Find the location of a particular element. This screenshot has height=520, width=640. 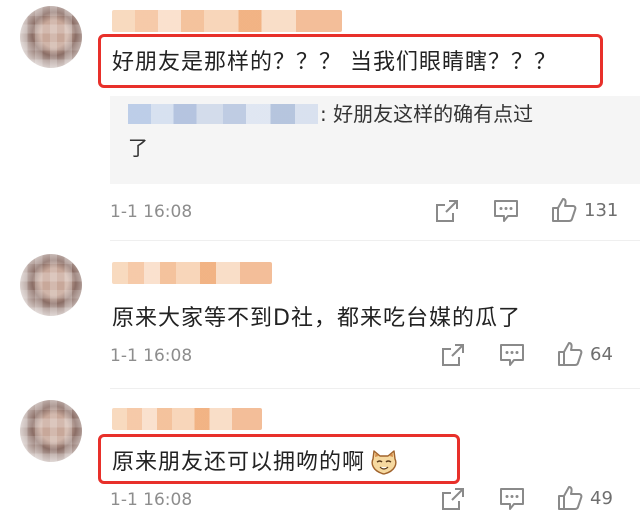

cat-face-emoji is located at coordinates (384, 462).